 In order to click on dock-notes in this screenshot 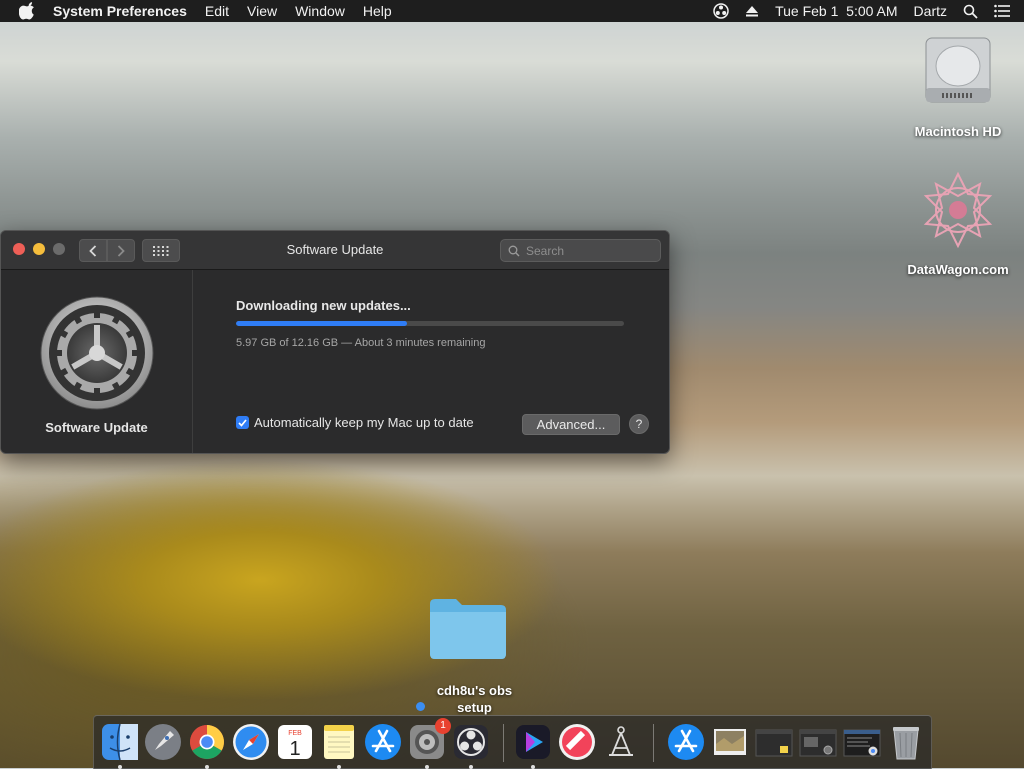, I will do `click(339, 745)`.